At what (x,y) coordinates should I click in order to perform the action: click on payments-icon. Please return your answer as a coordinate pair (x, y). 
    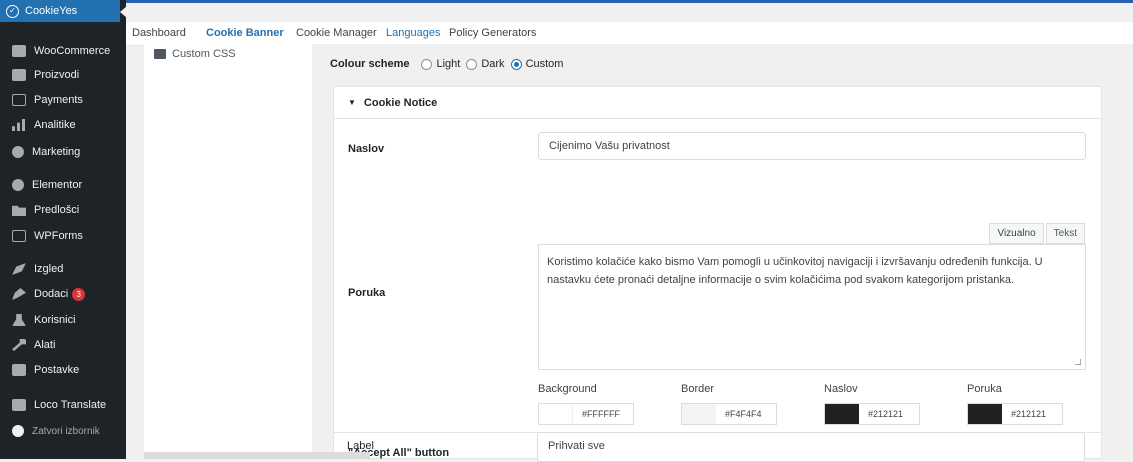
    Looking at the image, I should click on (19, 100).